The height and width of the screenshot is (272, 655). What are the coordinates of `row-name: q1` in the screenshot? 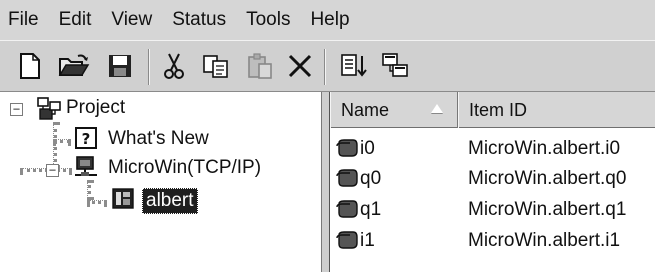 It's located at (371, 209).